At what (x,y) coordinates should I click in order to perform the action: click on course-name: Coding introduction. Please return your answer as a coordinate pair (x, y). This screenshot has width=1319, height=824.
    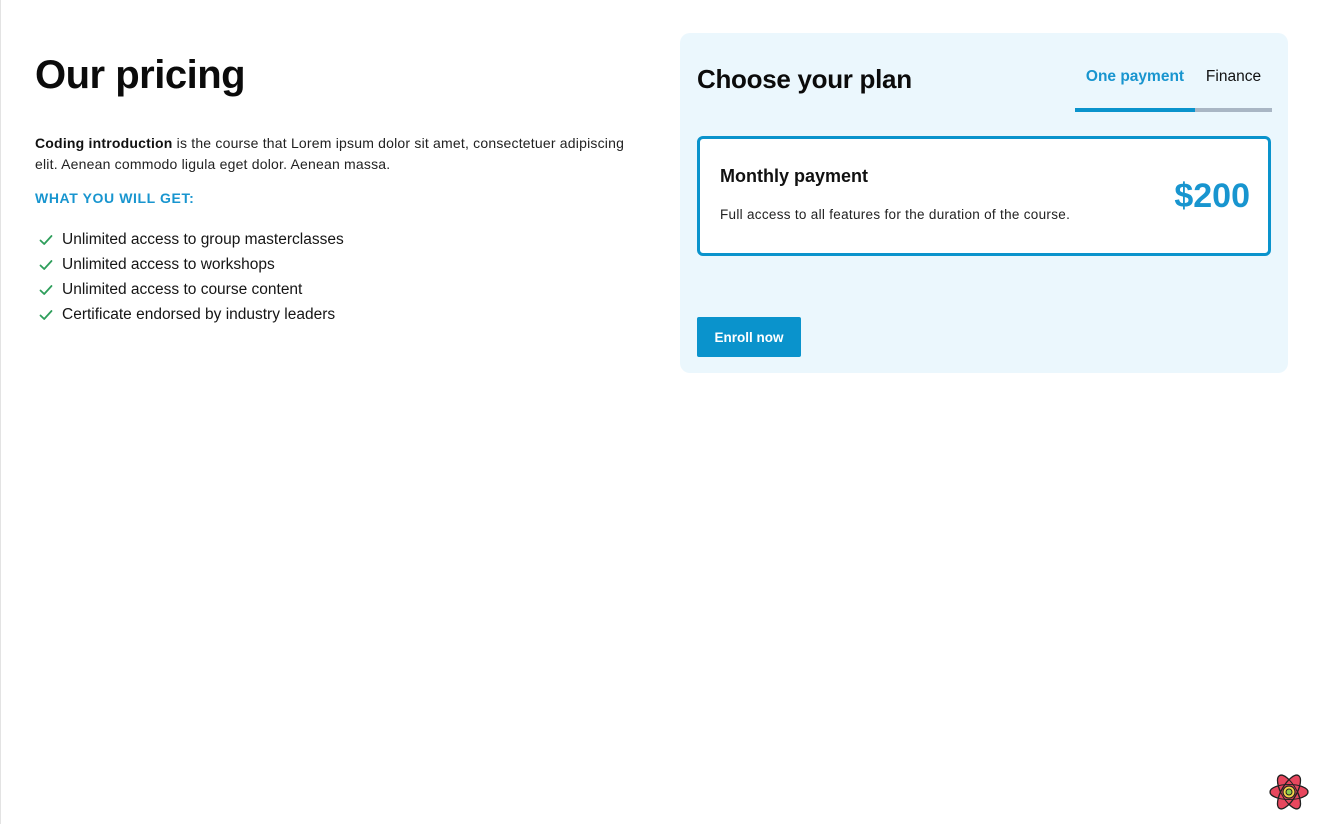
    Looking at the image, I should click on (104, 143).